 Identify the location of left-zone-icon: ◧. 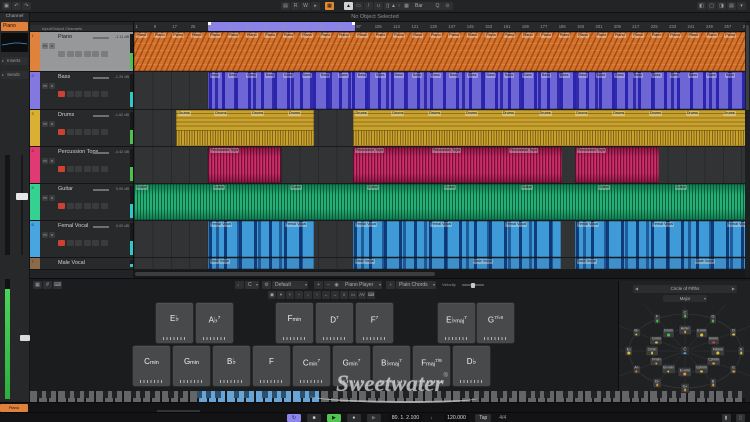
(701, 6).